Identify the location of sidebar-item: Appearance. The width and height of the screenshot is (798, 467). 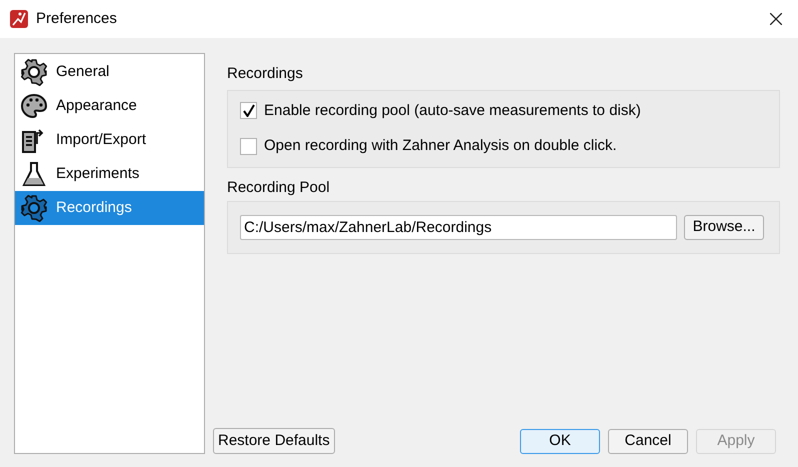
(109, 106).